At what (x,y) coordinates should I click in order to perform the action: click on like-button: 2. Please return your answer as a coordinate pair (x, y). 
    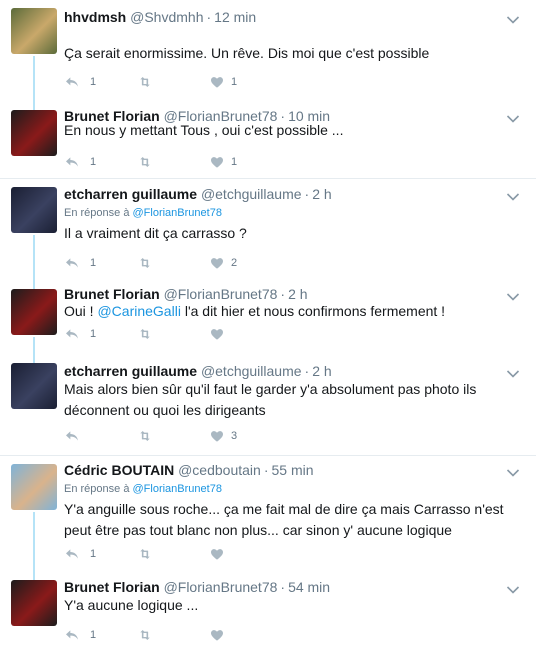
    Looking at the image, I should click on (223, 263).